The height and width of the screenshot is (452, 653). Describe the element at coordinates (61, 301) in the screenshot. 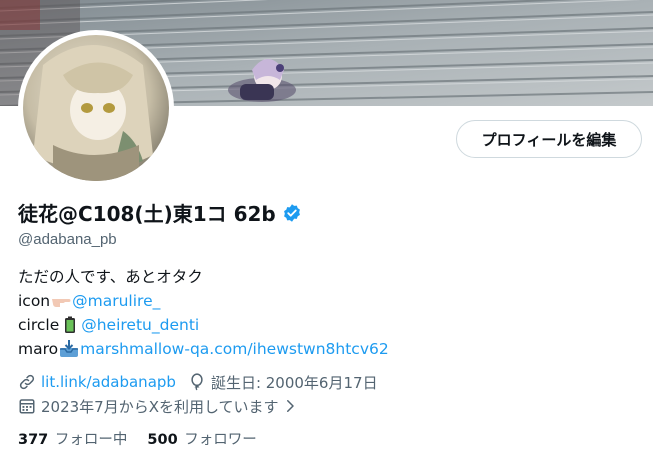

I see `pointing-hand-emoji` at that location.